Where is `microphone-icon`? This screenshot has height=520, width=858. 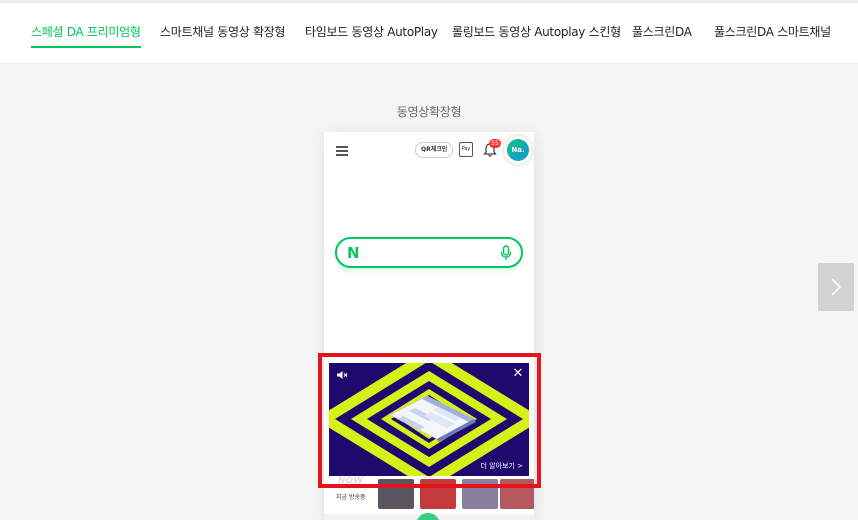 microphone-icon is located at coordinates (506, 253).